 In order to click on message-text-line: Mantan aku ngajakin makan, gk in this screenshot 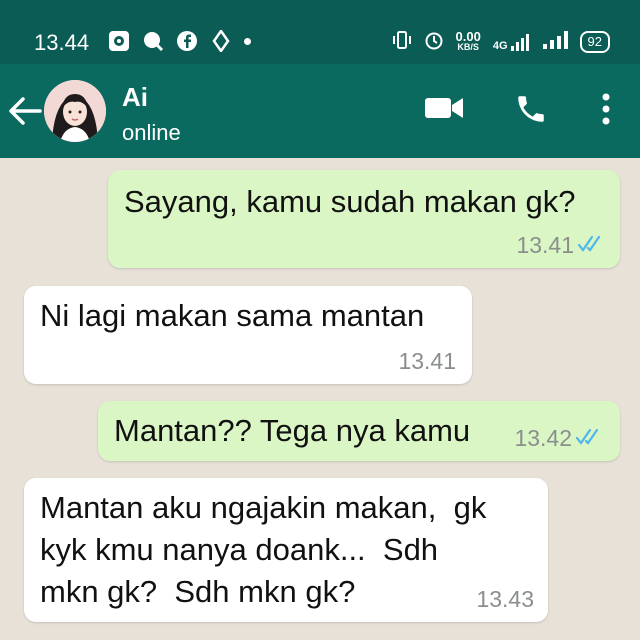, I will do `click(263, 507)`.